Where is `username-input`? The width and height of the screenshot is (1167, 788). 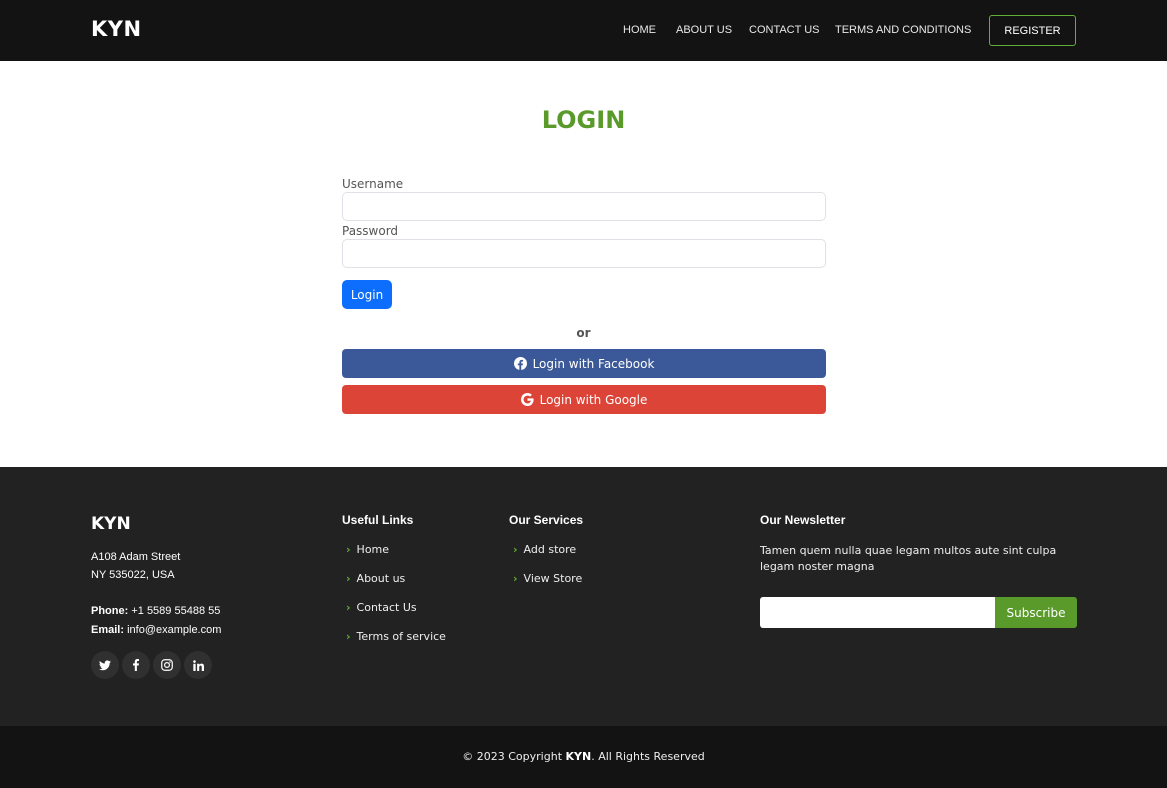 username-input is located at coordinates (584, 206).